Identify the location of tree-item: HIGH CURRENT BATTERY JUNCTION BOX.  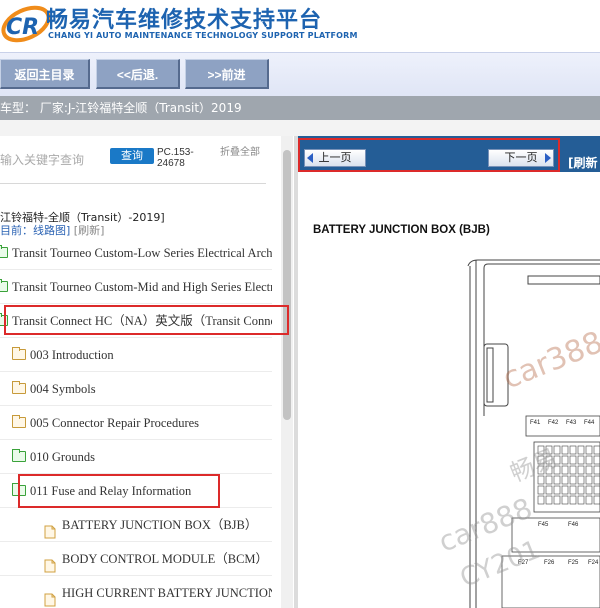
(136, 592).